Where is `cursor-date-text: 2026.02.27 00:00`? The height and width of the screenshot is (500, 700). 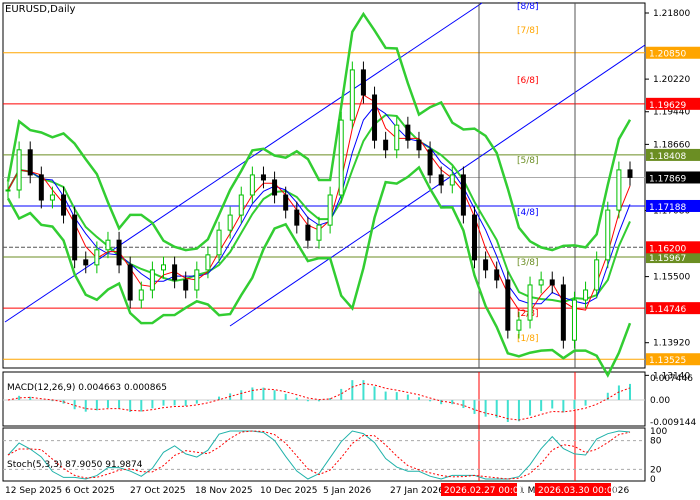 cursor-date-text: 2026.02.27 00:00 is located at coordinates (484, 491).